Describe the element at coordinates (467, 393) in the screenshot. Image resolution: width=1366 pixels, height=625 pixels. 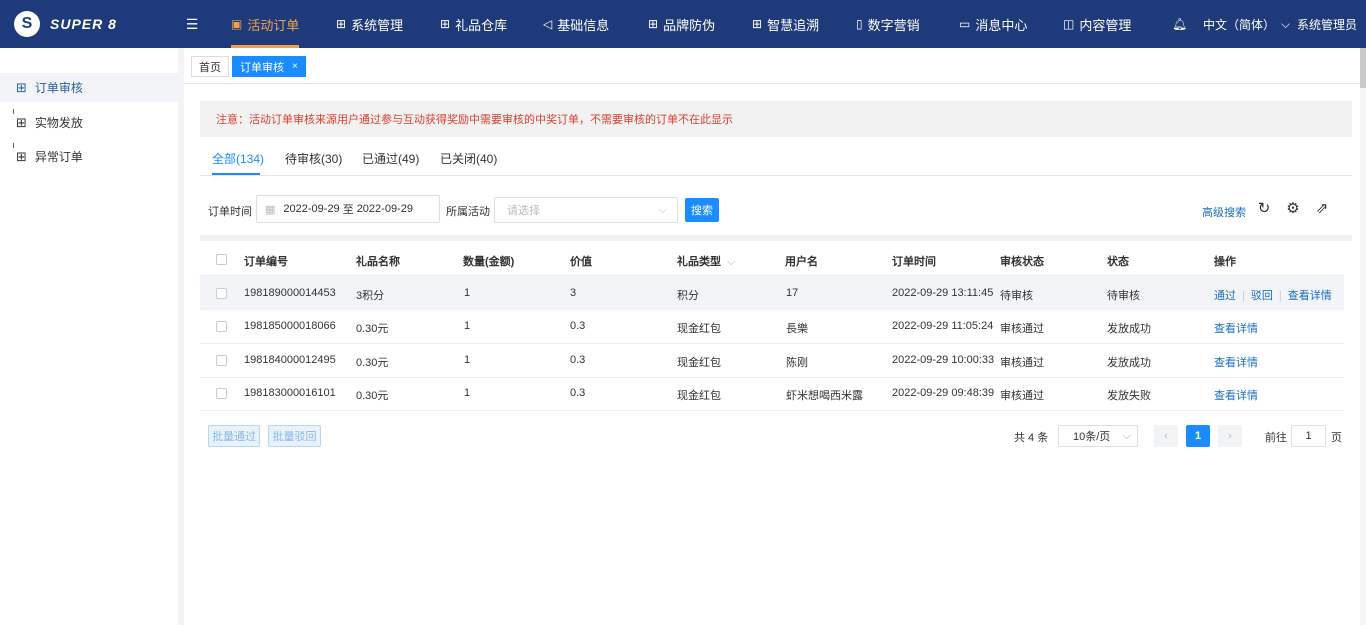
I see `quantity: 1` at that location.